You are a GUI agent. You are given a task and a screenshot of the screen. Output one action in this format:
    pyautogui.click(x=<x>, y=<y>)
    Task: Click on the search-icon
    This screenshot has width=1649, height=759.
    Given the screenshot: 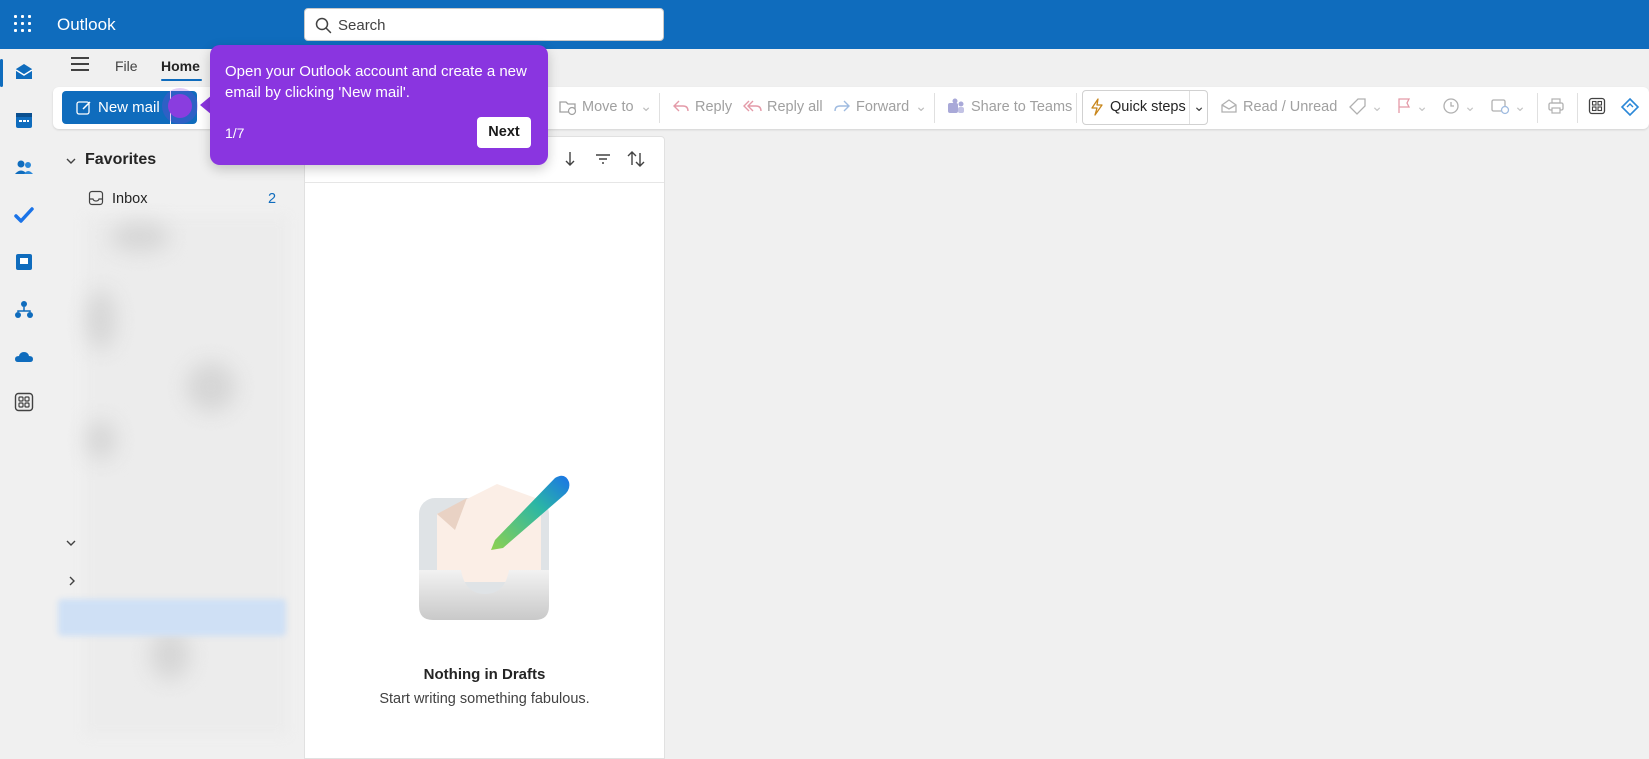 What is the action you would take?
    pyautogui.click(x=323, y=28)
    